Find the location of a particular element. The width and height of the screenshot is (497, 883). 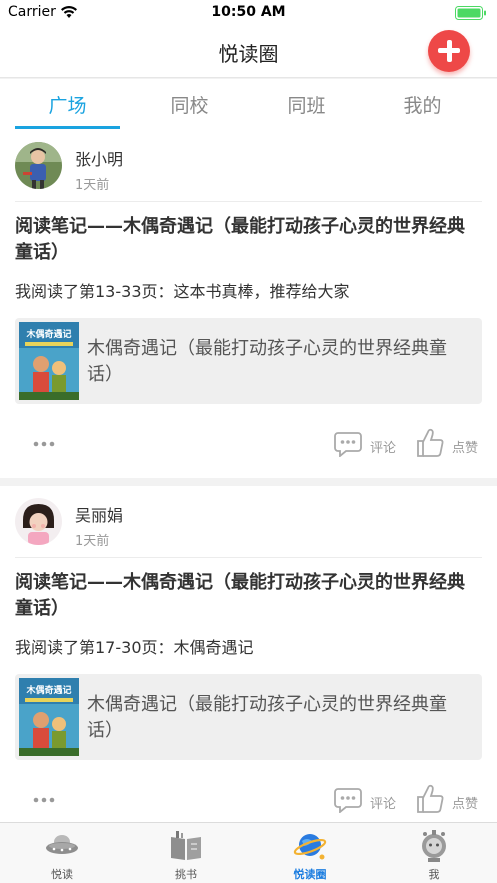

tab-mine: 我的 is located at coordinates (422, 104).